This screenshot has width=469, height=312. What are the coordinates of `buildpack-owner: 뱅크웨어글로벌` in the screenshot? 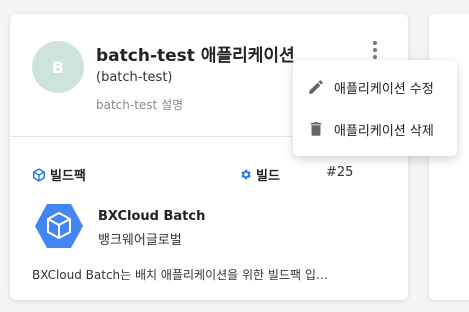 It's located at (140, 240).